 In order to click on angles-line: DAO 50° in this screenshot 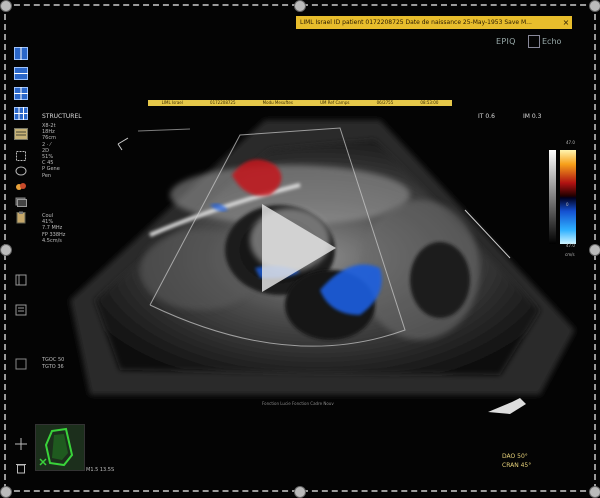, I will do `click(515, 456)`.